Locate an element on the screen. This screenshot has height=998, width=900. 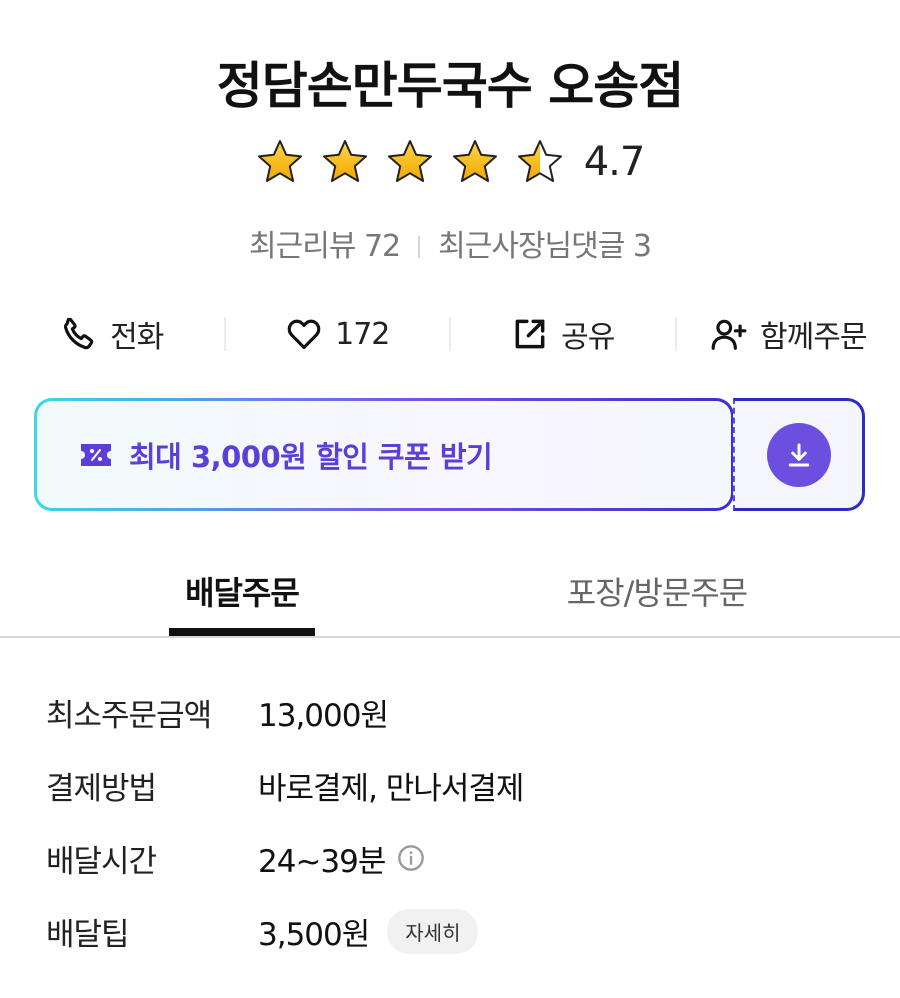
delivery-time-label: 배달시간 is located at coordinates (101, 861).